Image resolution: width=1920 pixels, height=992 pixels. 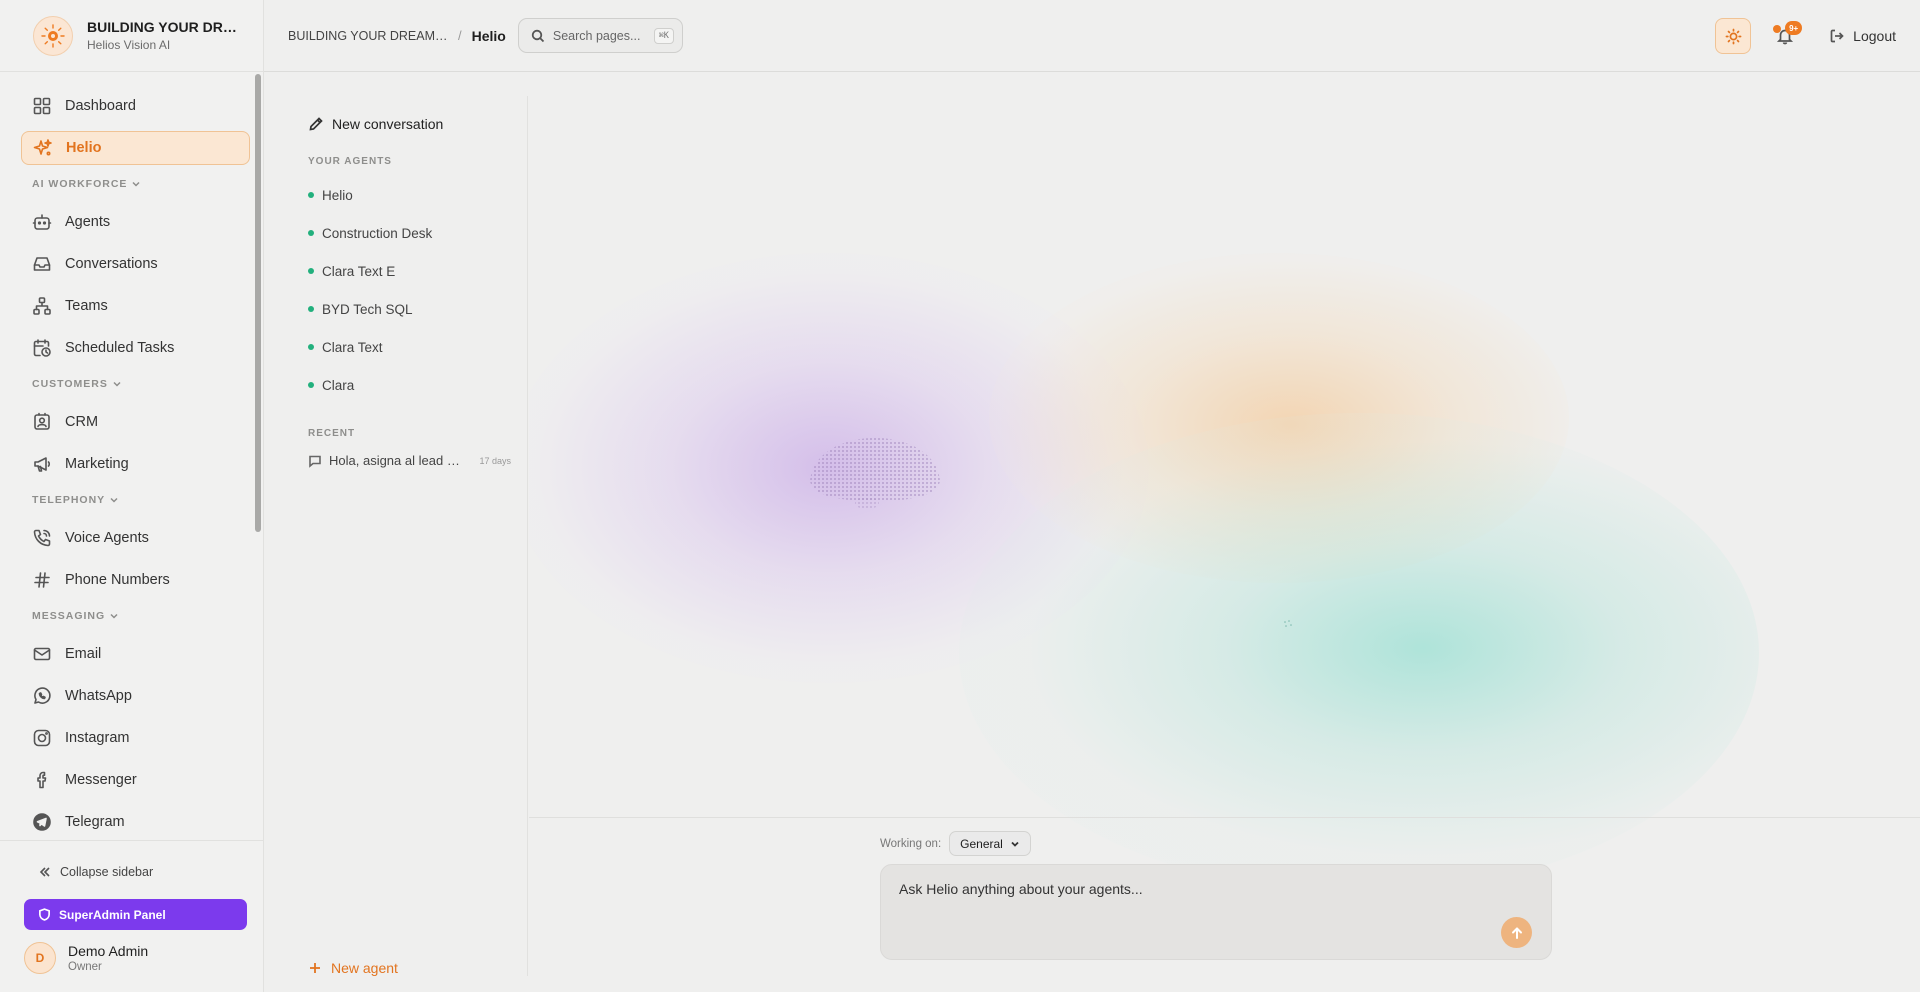 I want to click on send-button, so click(x=1516, y=932).